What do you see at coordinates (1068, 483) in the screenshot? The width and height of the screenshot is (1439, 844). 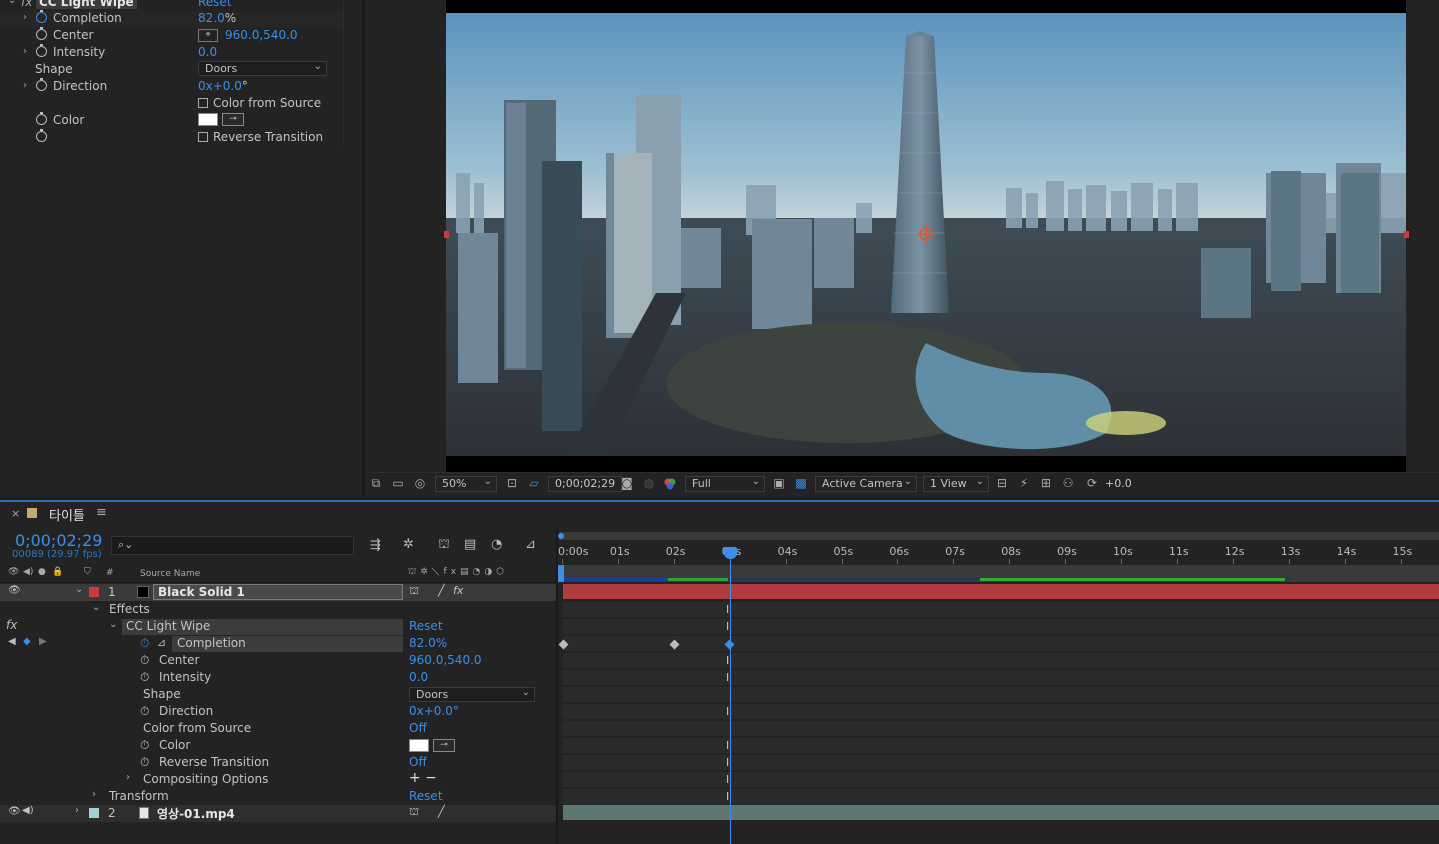 I see `flowchart-icon: ⚇` at bounding box center [1068, 483].